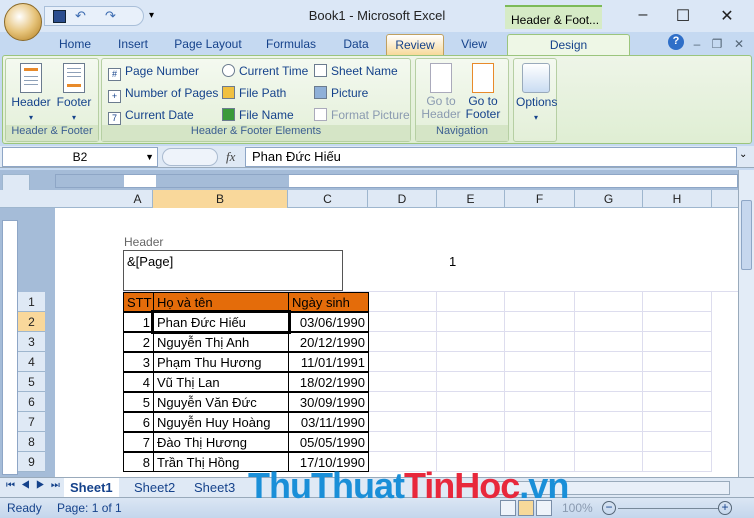 This screenshot has height=518, width=754. I want to click on current-date-button: 7 Current Date, so click(151, 115).